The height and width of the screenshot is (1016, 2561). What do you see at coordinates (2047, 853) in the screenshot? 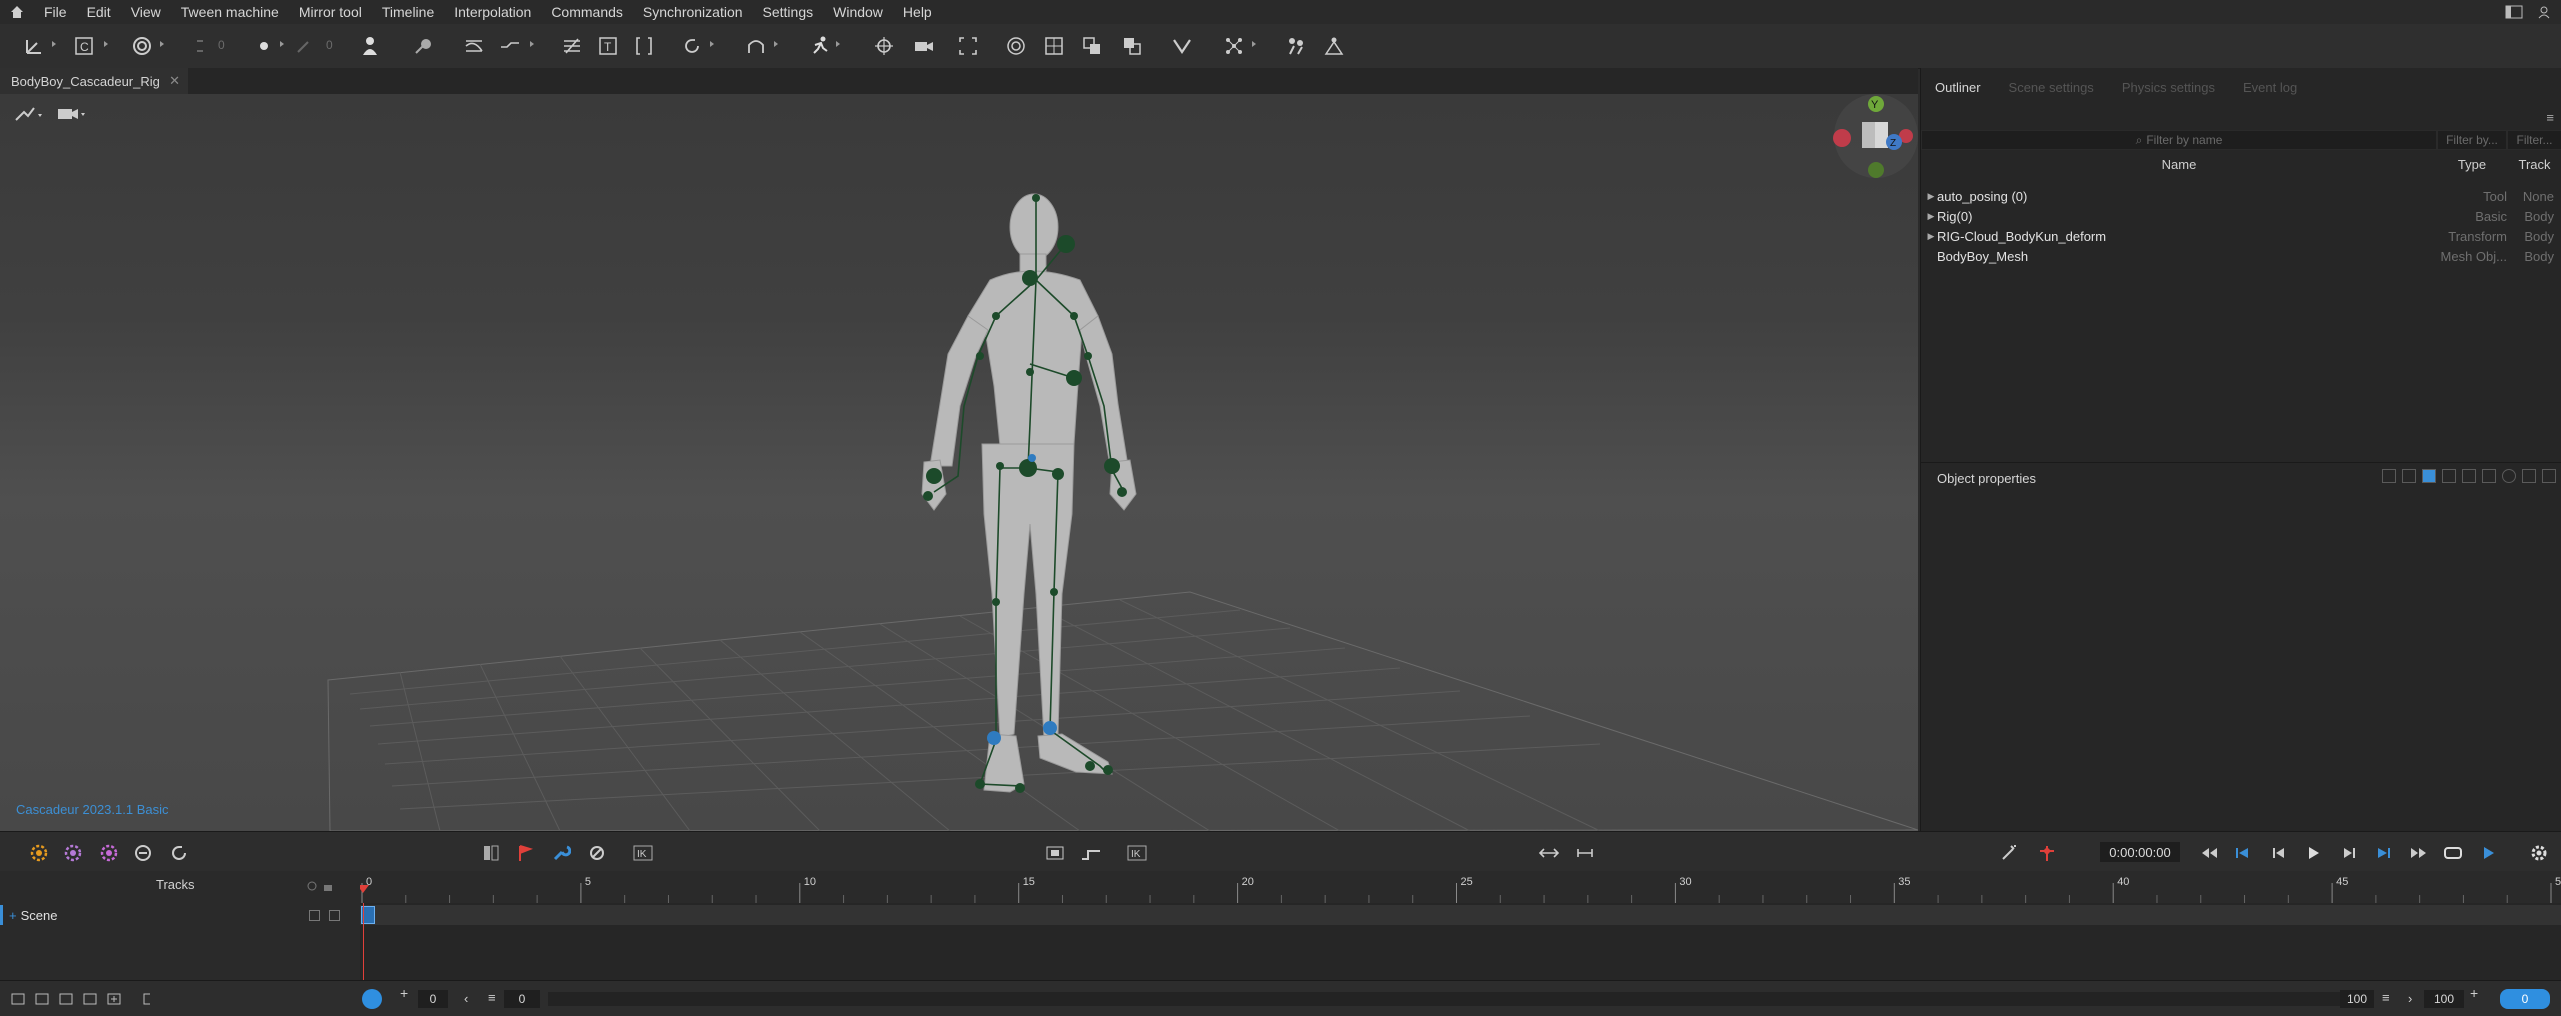
I see `pivot-icon` at bounding box center [2047, 853].